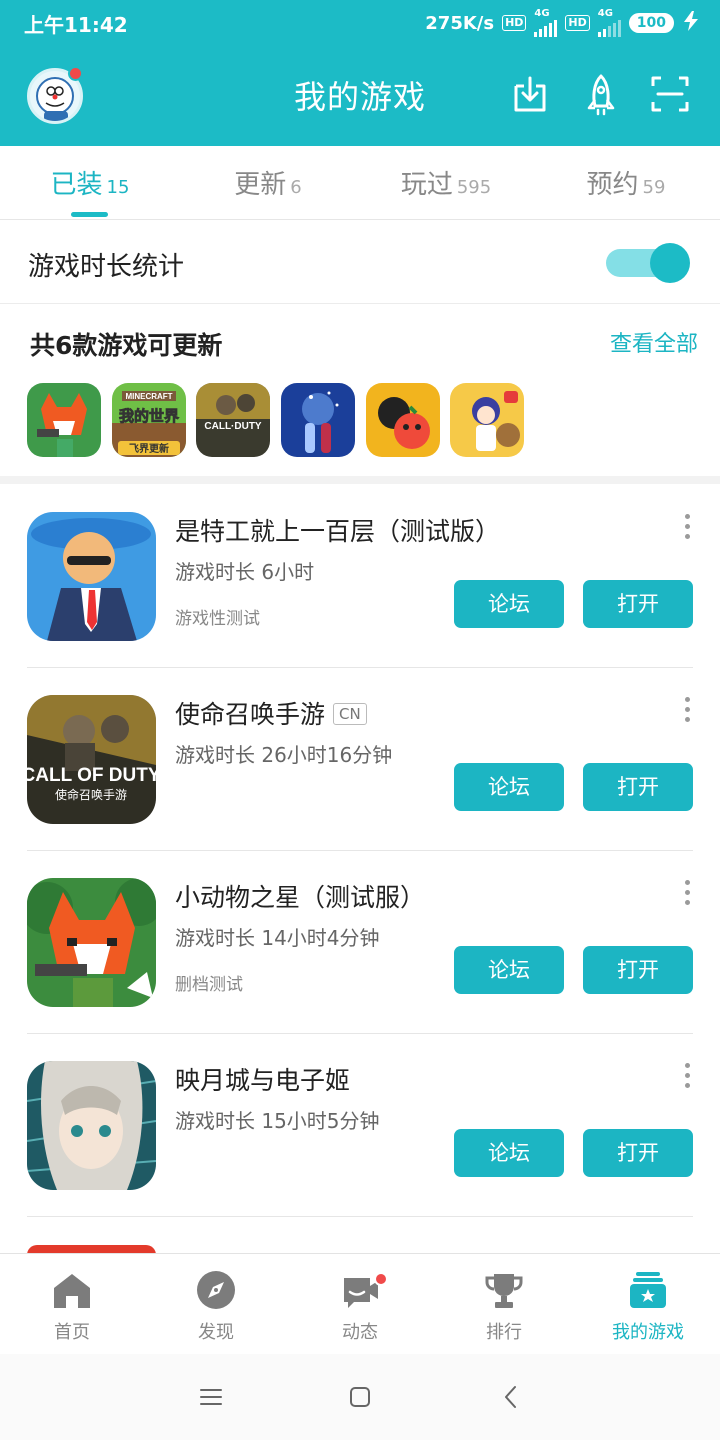 The image size is (720, 1440). I want to click on menu-icon, so click(211, 1397).